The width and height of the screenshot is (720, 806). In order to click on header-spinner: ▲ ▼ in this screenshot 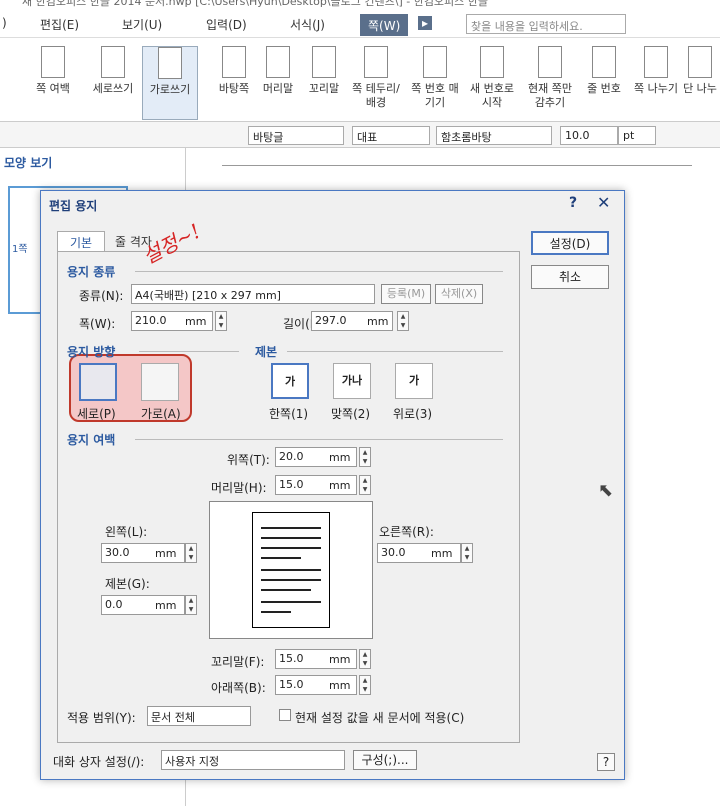, I will do `click(365, 485)`.